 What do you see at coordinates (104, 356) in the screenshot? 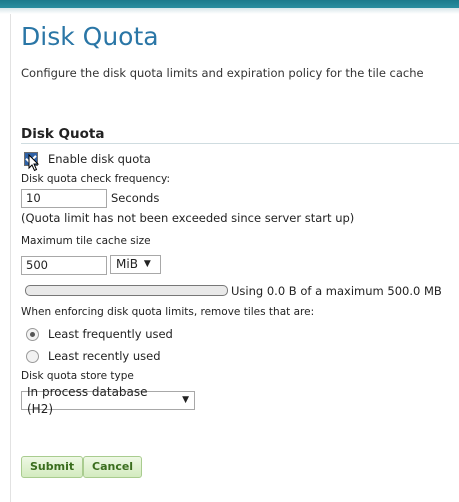
I see `policy-label-lru: Least recently used` at bounding box center [104, 356].